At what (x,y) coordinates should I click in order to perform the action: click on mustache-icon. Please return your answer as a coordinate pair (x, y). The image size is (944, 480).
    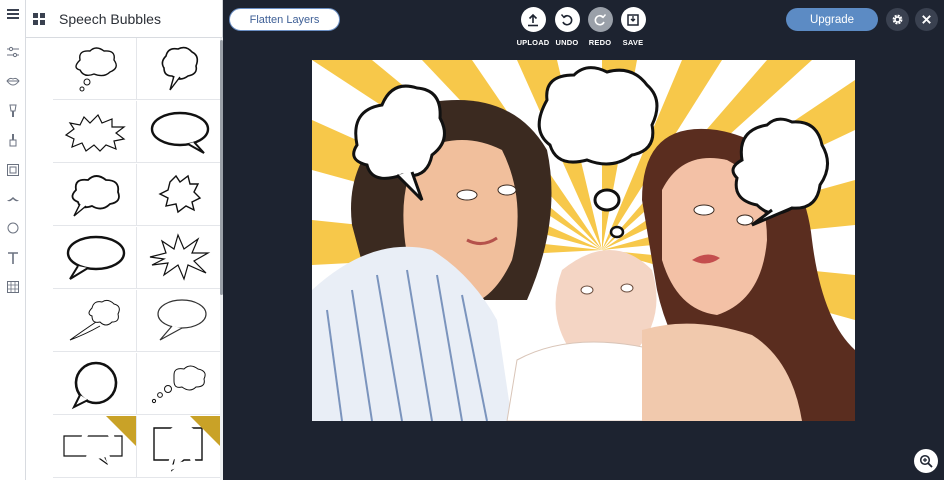
    Looking at the image, I should click on (13, 199).